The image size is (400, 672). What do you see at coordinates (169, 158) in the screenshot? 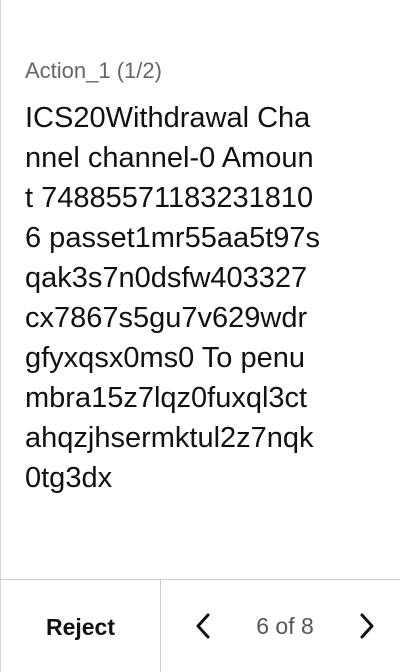
I see `action-line: nnel channel-0 Amoun` at bounding box center [169, 158].